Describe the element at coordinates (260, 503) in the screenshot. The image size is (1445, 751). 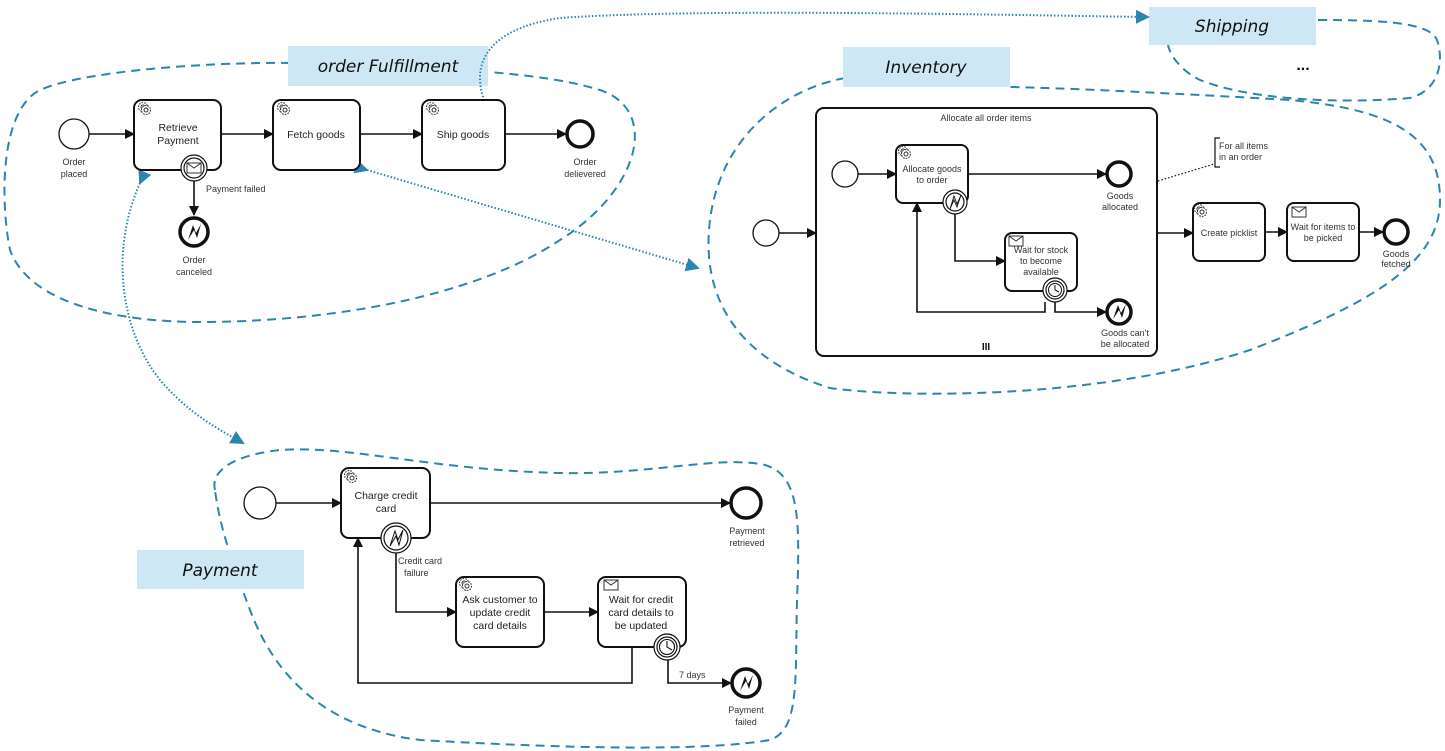
I see `start-event-payment` at that location.